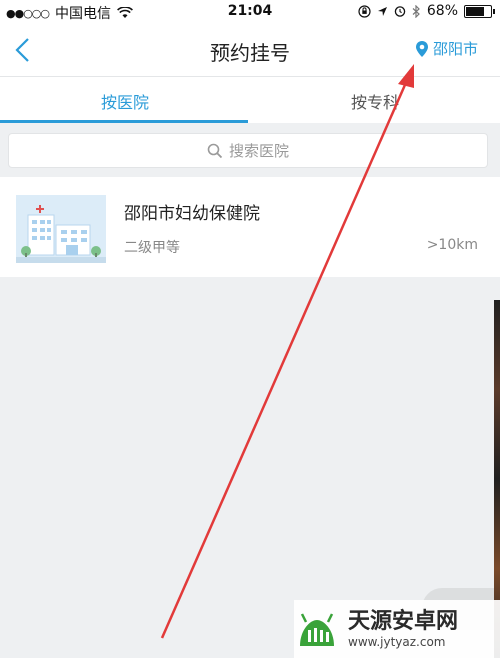  What do you see at coordinates (364, 11) in the screenshot?
I see `rotation-lock-icon` at bounding box center [364, 11].